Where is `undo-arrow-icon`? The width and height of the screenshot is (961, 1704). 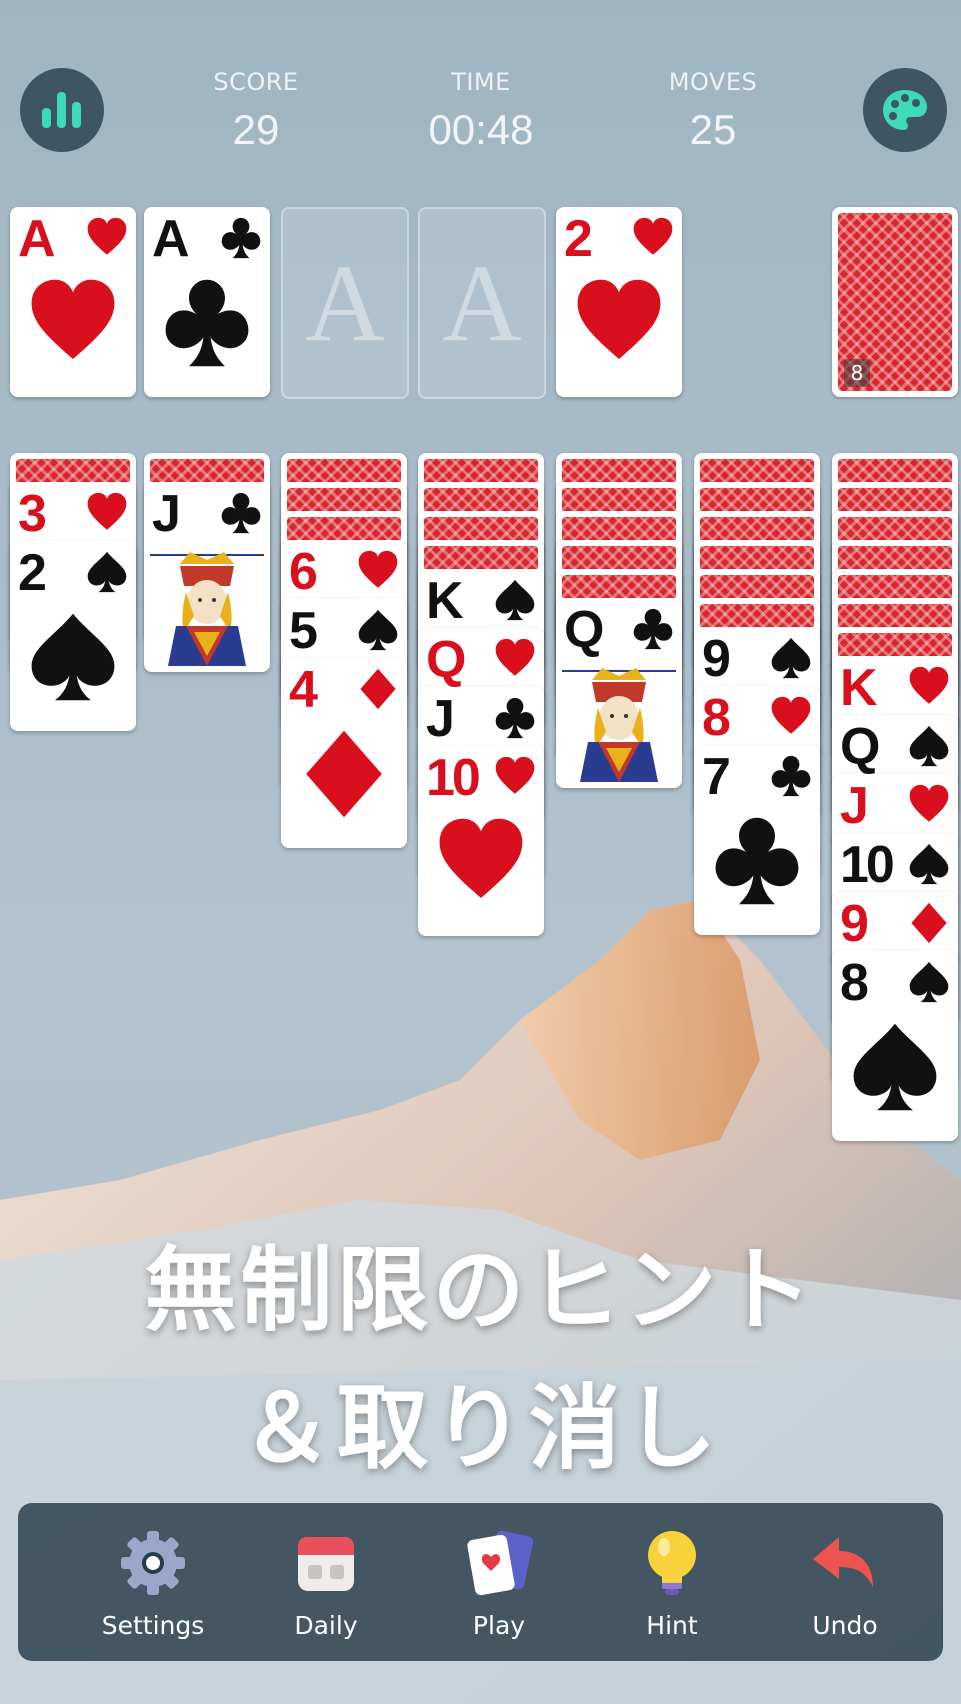
undo-arrow-icon is located at coordinates (843, 1562).